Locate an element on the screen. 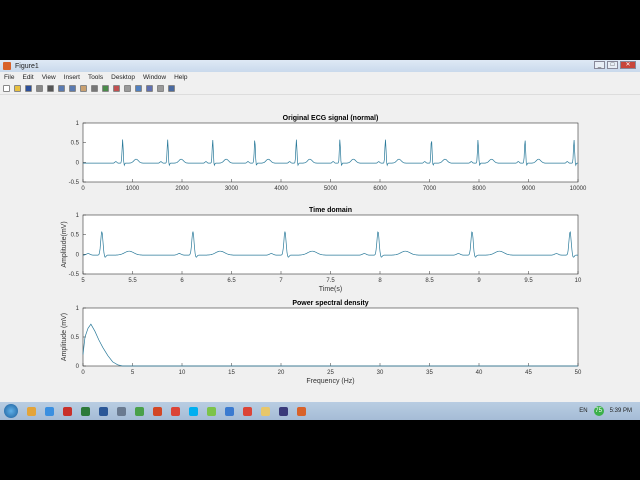 This screenshot has width=640, height=480. menu-window: Window is located at coordinates (154, 77).